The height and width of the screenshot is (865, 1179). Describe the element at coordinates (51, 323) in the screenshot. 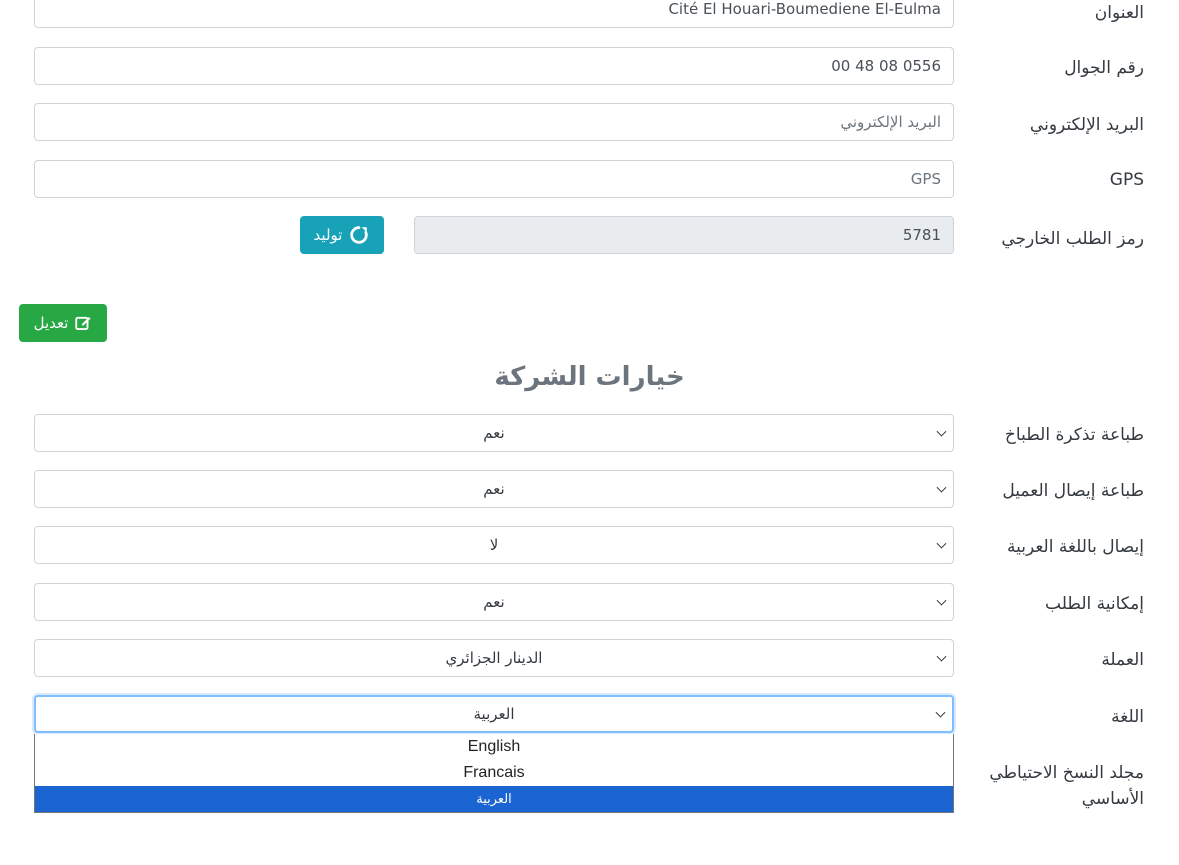

I see `edit-button-label: تعديل` at that location.